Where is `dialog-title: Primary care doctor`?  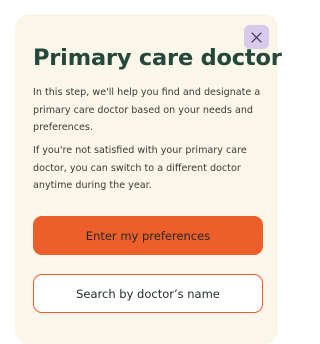 dialog-title: Primary care doctor is located at coordinates (157, 58).